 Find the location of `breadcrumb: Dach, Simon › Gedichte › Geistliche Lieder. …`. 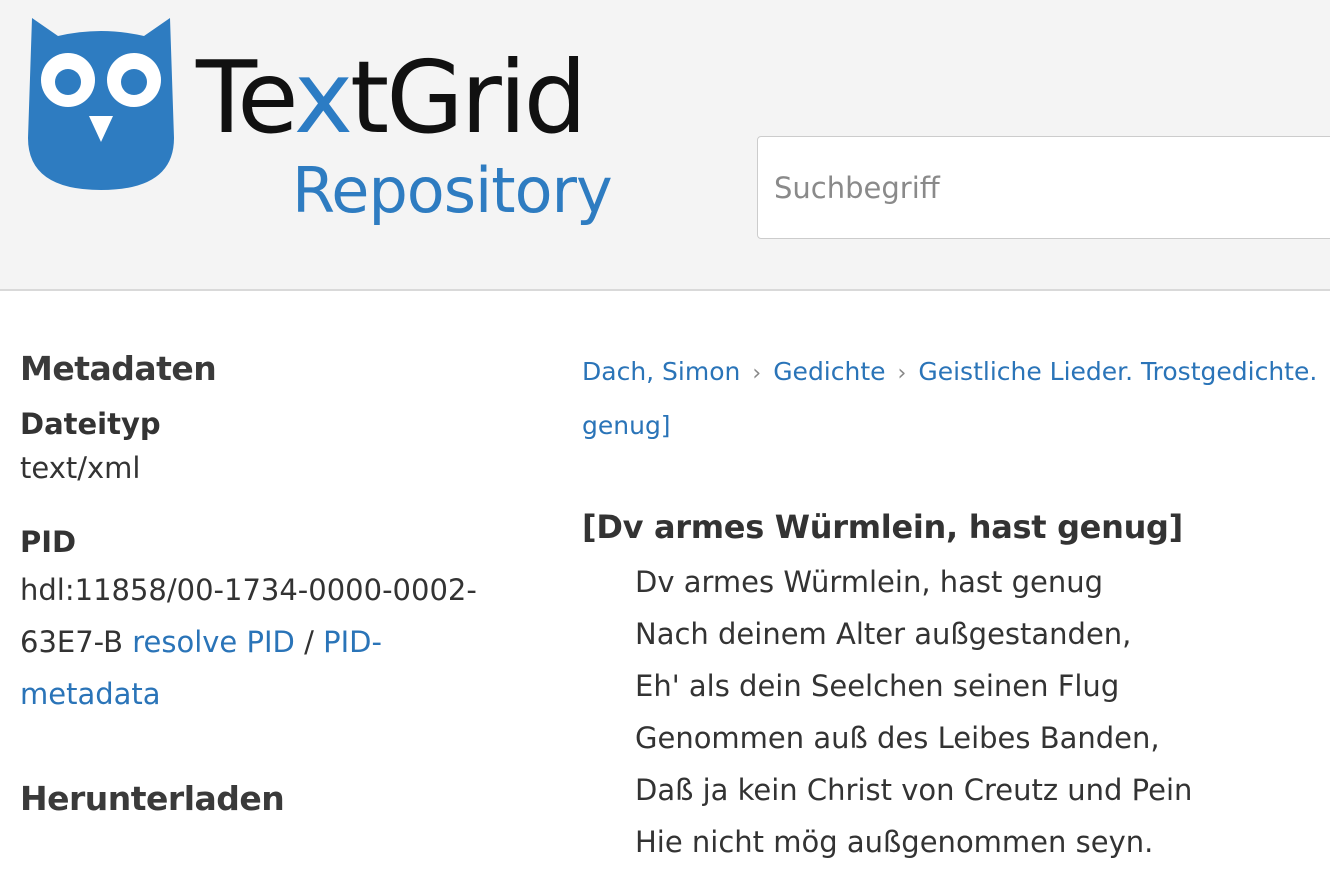

breadcrumb: Dach, Simon › Gedichte › Geistliche Lieder. … is located at coordinates (956, 399).